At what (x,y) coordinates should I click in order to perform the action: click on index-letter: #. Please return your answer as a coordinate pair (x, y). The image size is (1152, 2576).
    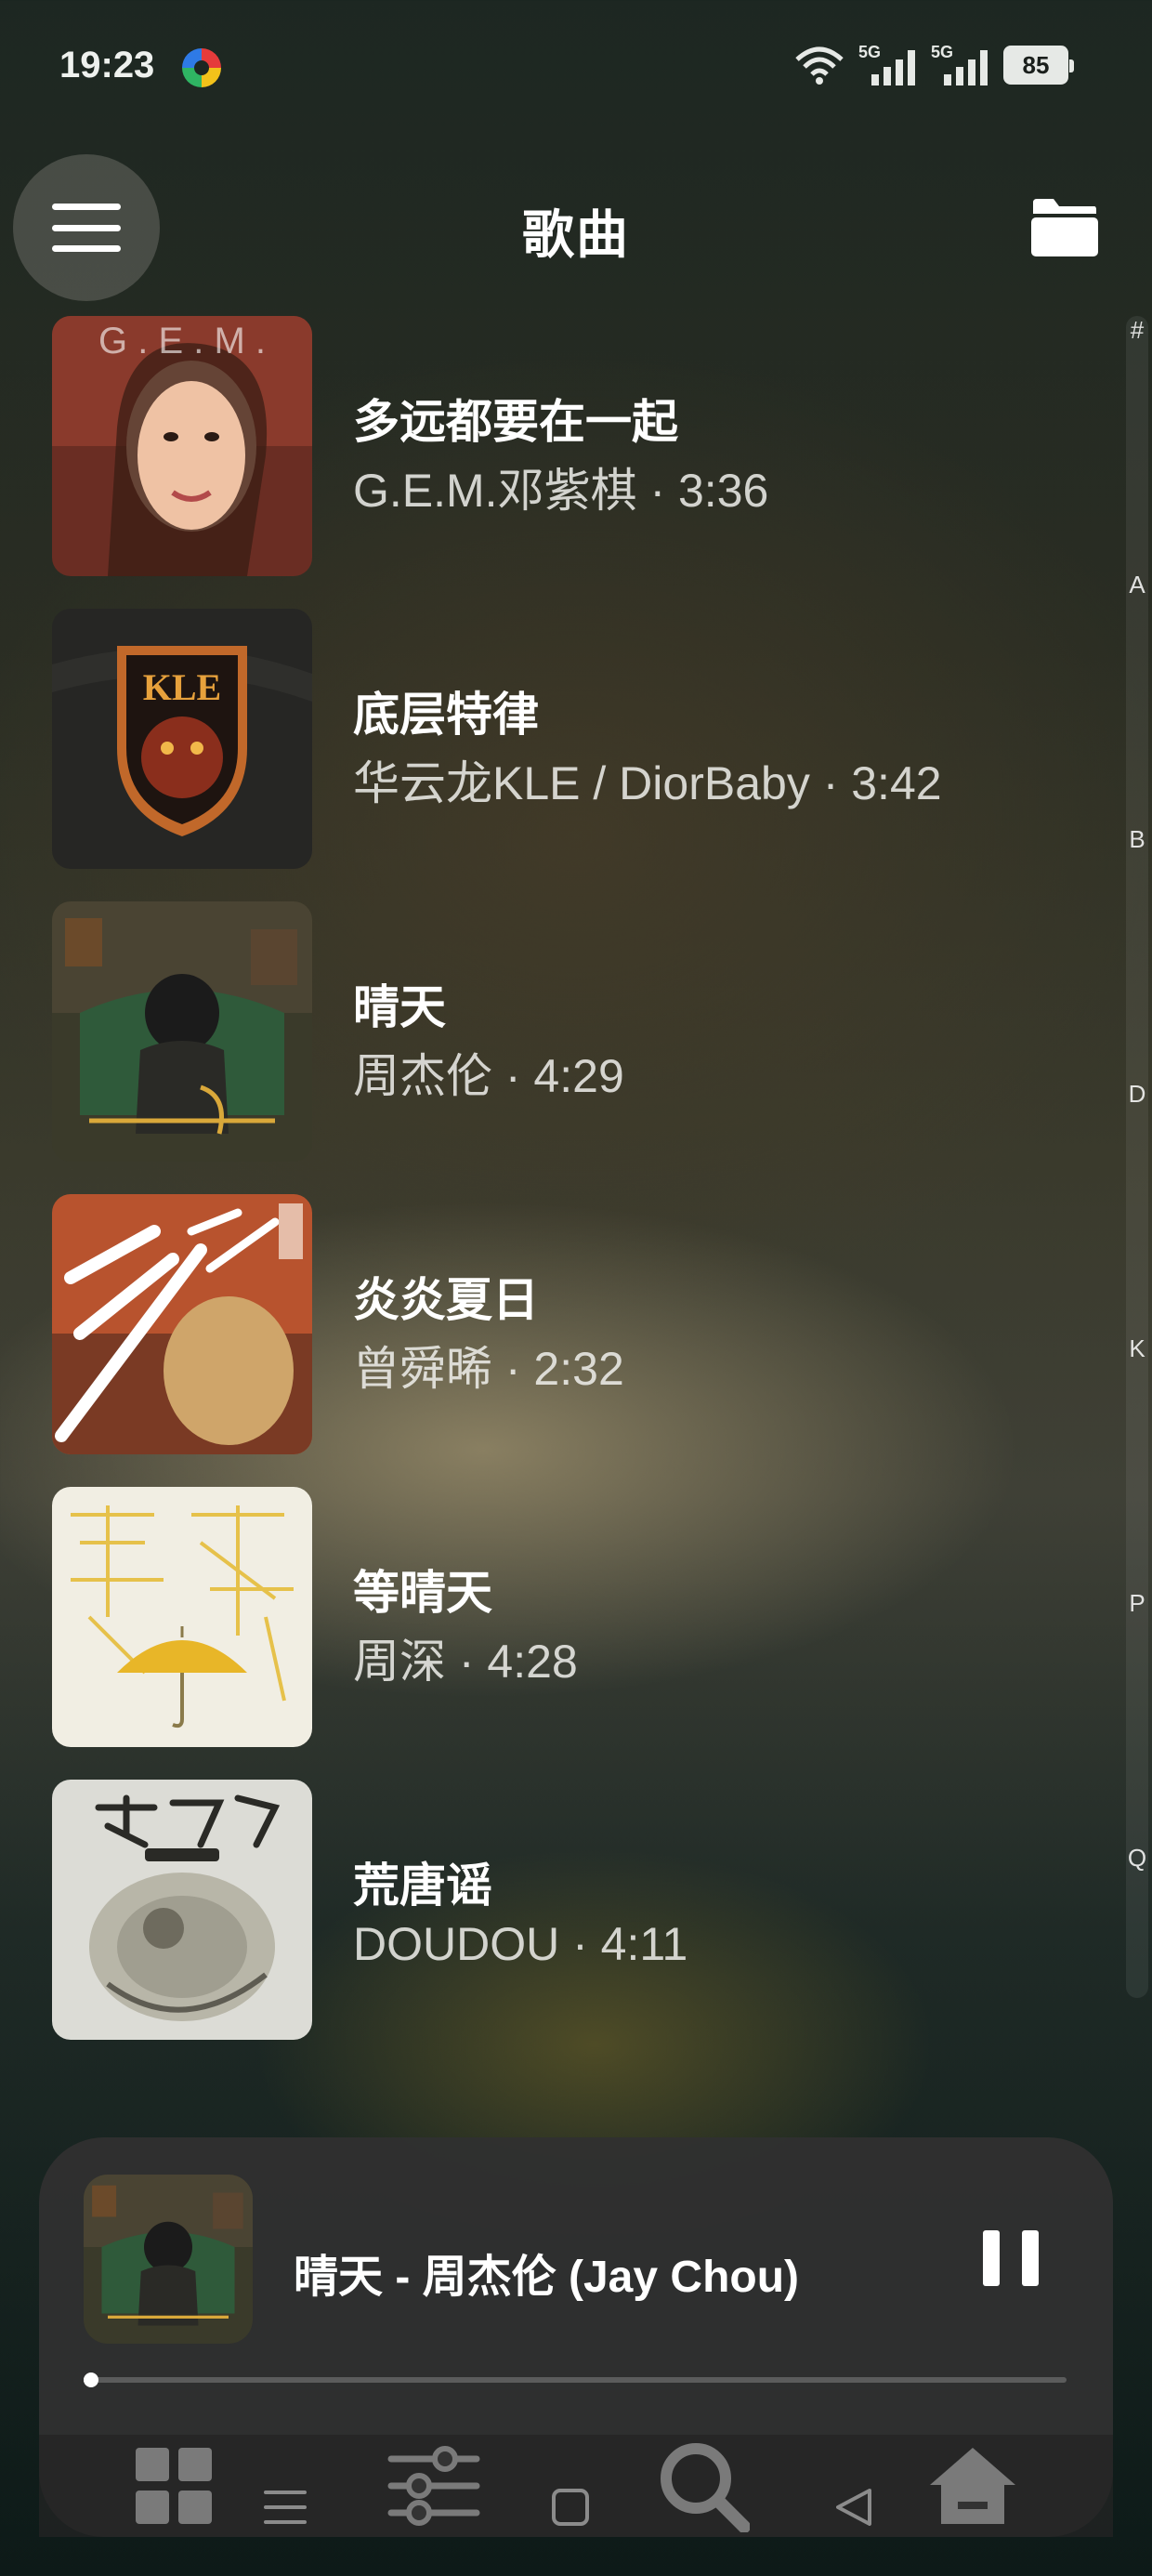
    Looking at the image, I should click on (1135, 330).